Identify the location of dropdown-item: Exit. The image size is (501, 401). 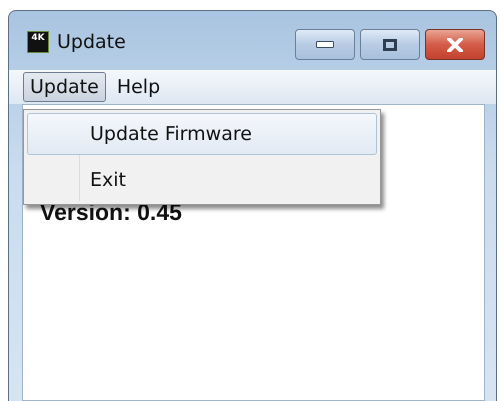
(202, 180).